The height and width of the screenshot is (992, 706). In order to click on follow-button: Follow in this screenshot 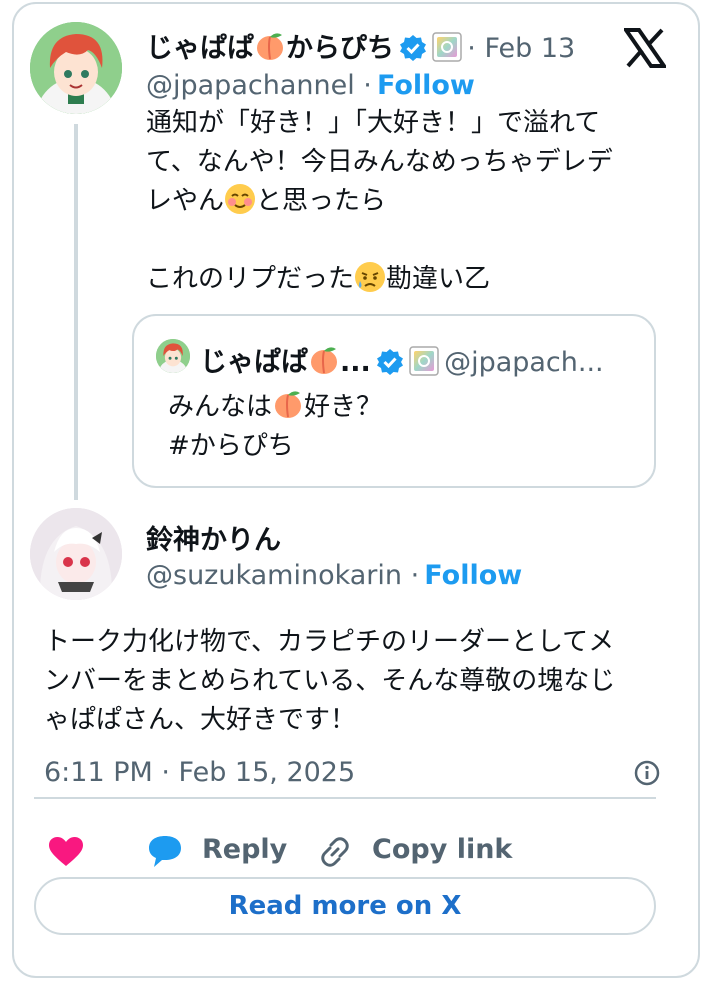, I will do `click(426, 85)`.